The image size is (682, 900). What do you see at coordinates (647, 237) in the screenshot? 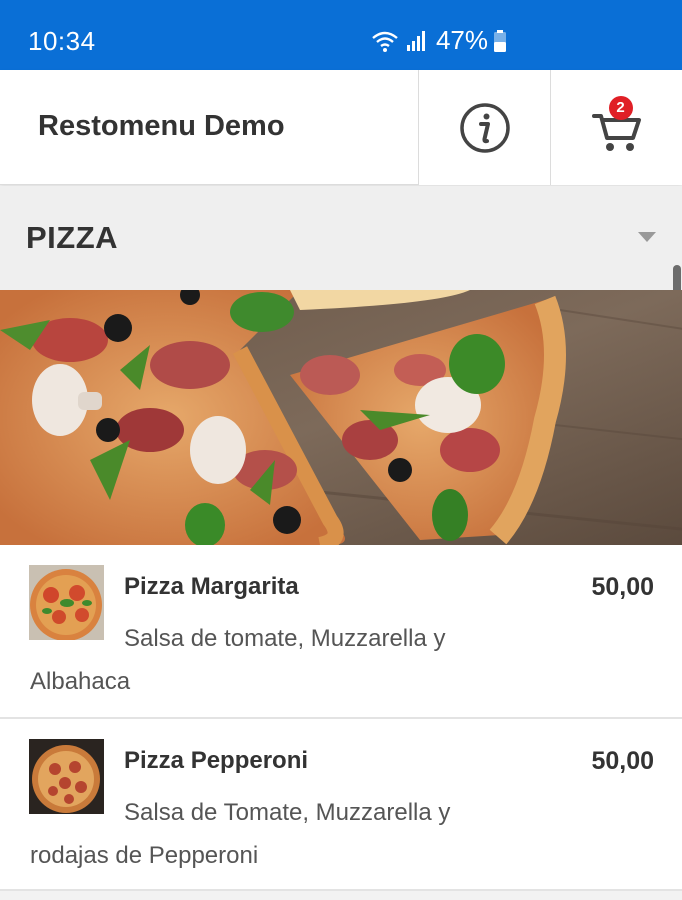
I see `caret-down-icon` at bounding box center [647, 237].